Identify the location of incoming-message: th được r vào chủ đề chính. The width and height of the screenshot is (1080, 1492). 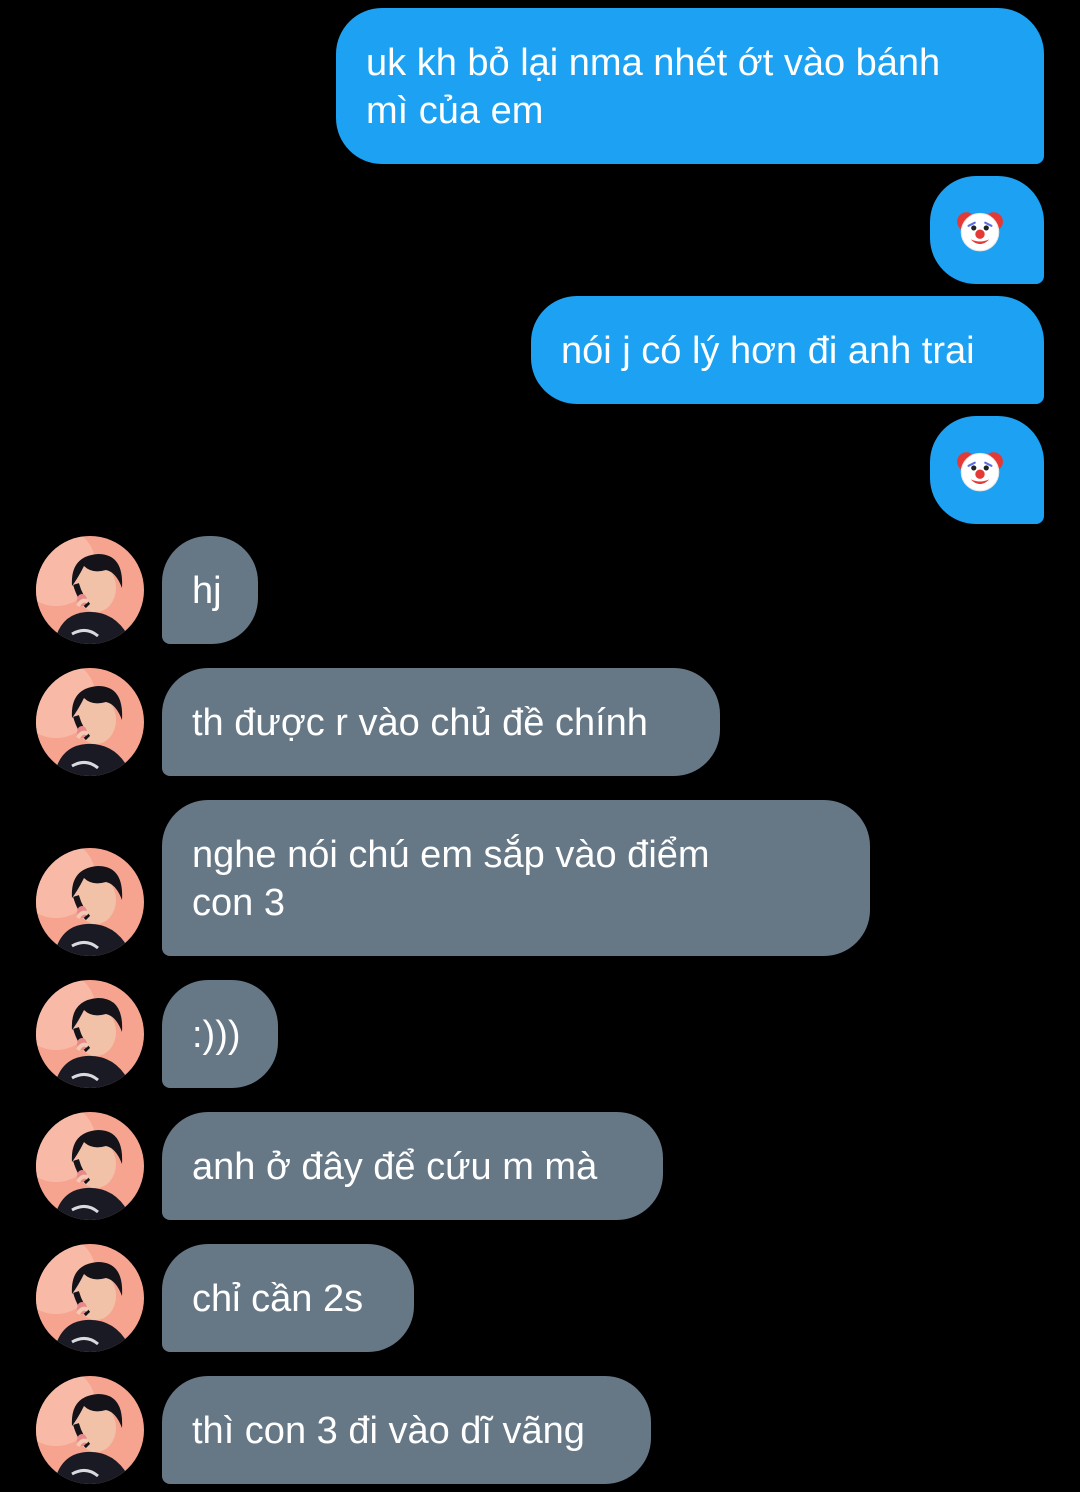
(441, 722).